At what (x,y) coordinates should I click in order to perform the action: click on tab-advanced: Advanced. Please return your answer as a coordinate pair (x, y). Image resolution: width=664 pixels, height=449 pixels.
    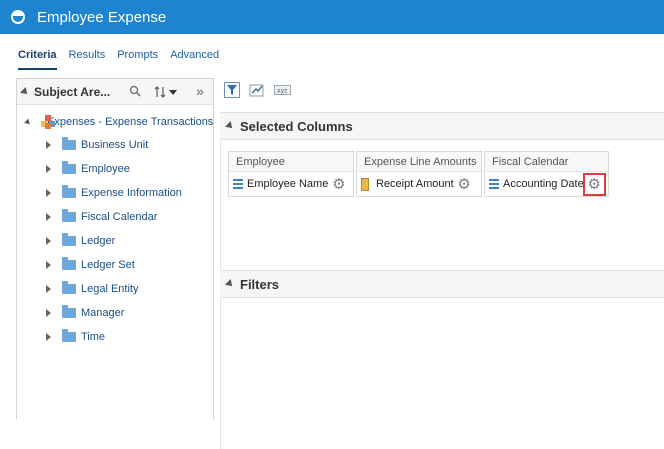
    Looking at the image, I should click on (194, 59).